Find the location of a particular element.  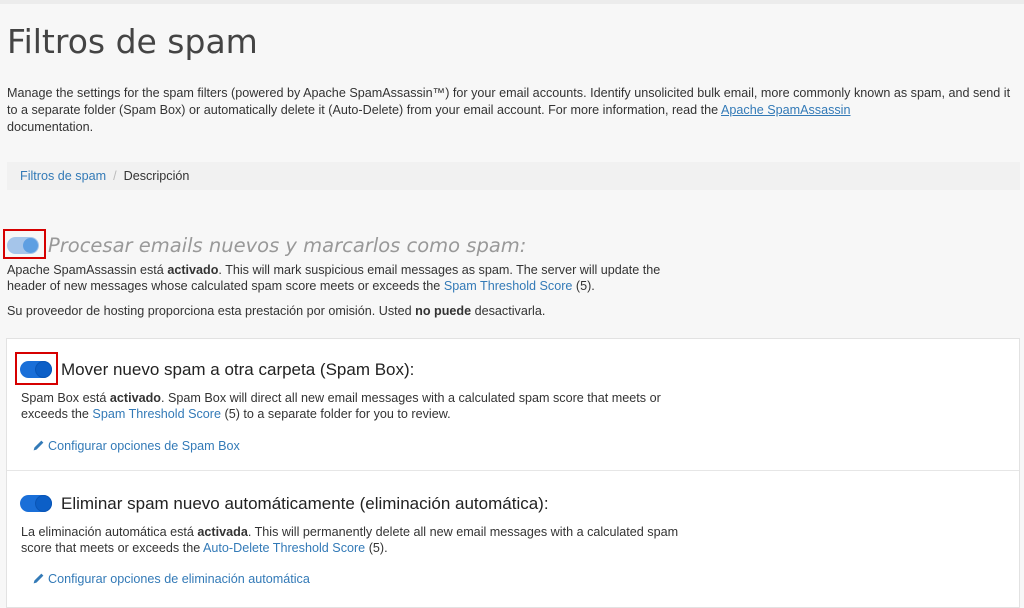

spam-threshold-link: Spam Threshold Score is located at coordinates (508, 286).